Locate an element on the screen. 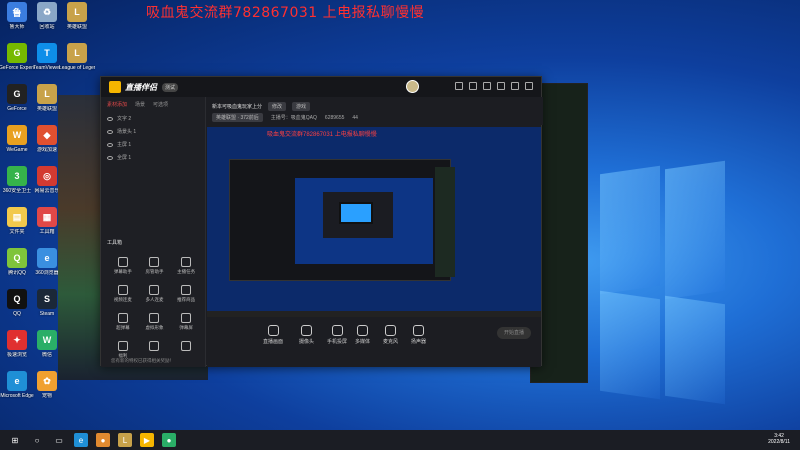 The width and height of the screenshot is (800, 450). tool-item: 房管助手 is located at coordinates (155, 266).